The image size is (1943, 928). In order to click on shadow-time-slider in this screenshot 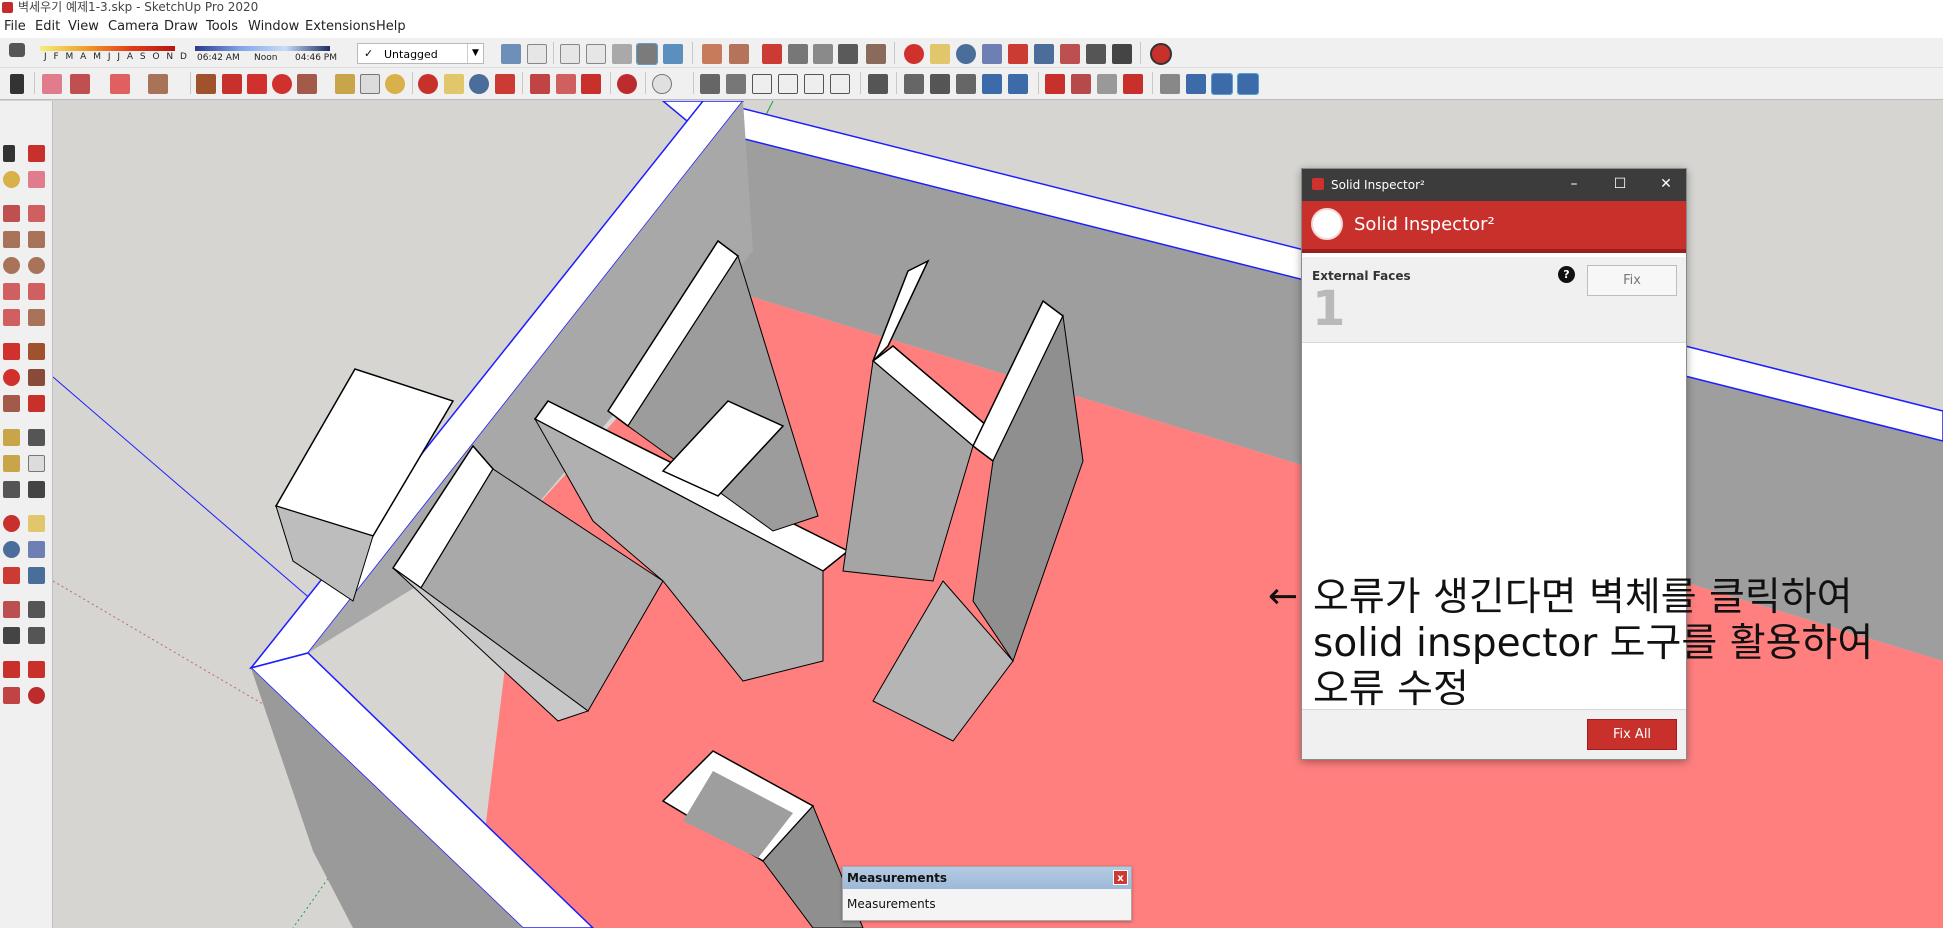, I will do `click(262, 48)`.